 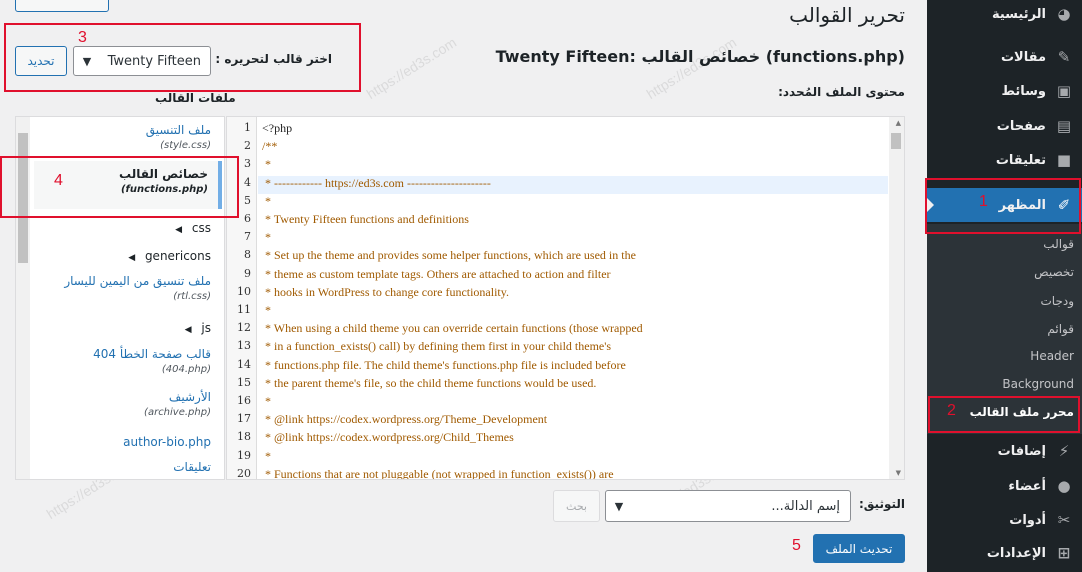 I want to click on file-item-archive: الأرشيف (archive.php), so click(x=177, y=404).